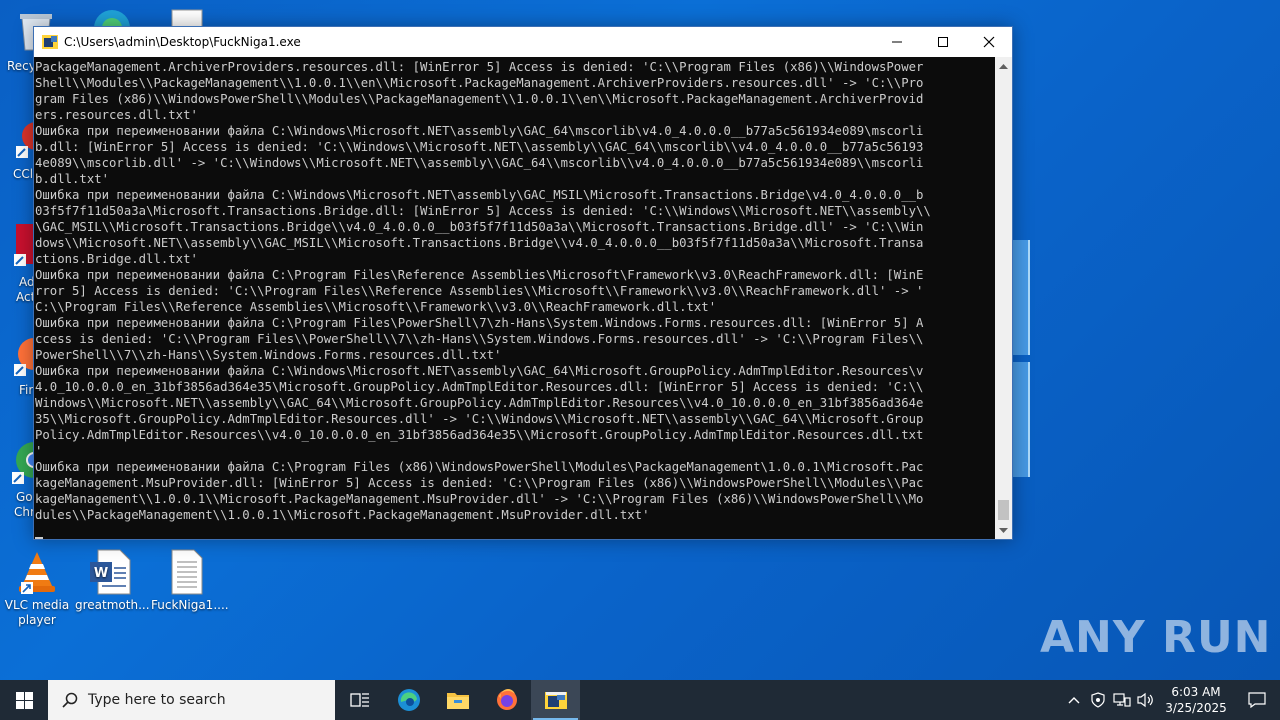  Describe the element at coordinates (110, 572) in the screenshot. I see `word-document-icon: W` at that location.